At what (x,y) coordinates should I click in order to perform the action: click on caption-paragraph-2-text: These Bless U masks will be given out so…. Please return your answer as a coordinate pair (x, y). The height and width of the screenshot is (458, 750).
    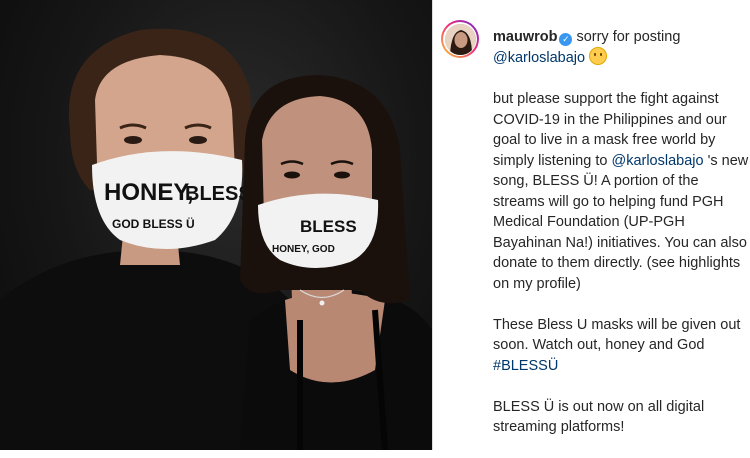
    Looking at the image, I should click on (617, 335).